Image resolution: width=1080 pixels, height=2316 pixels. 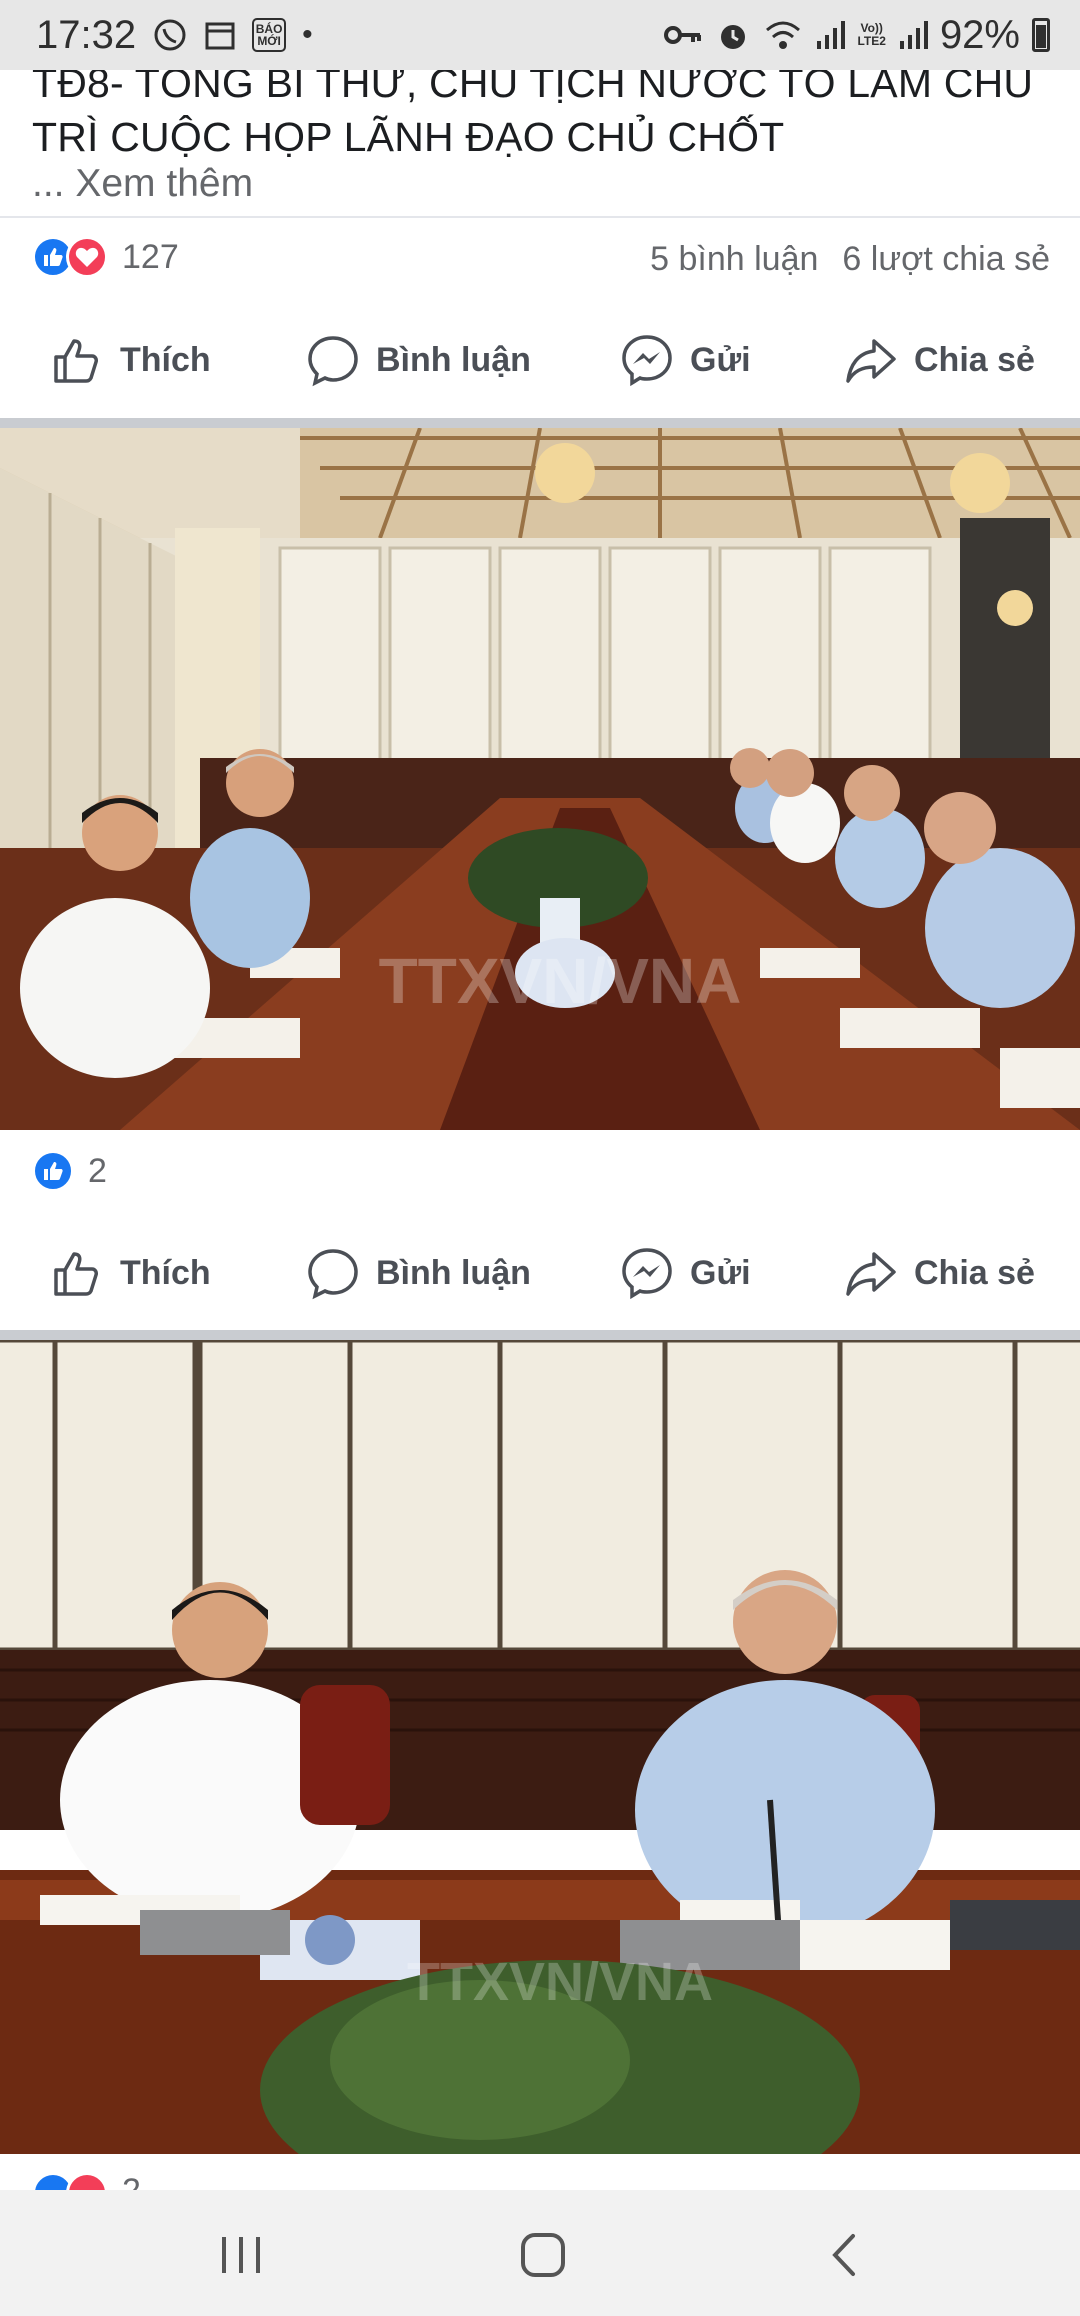 What do you see at coordinates (979, 34) in the screenshot?
I see `battery-percent: 92%` at bounding box center [979, 34].